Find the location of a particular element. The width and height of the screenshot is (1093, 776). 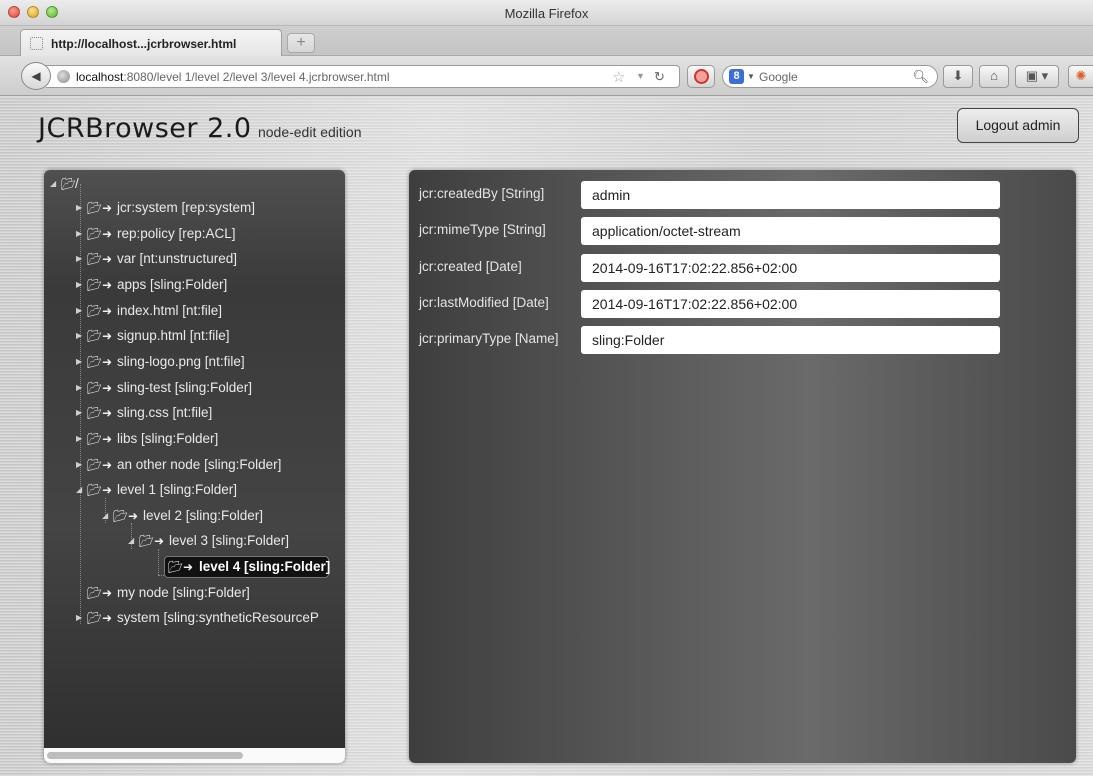

download-arrow-icon: ⬇ is located at coordinates (958, 75).